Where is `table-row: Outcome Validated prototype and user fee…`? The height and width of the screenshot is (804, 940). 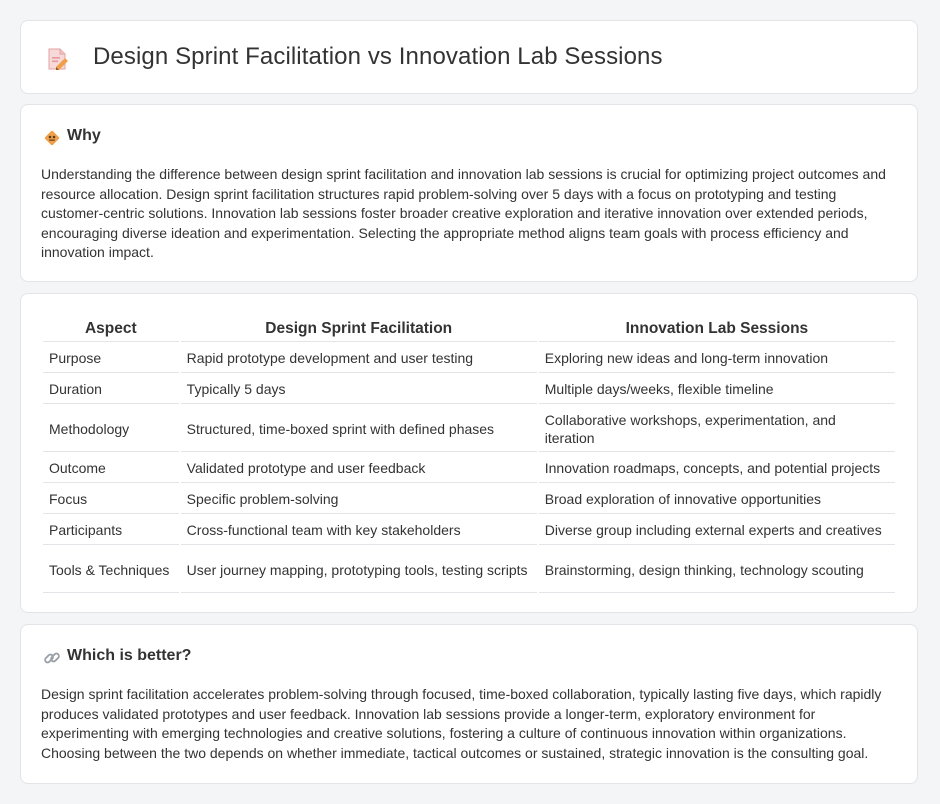
table-row: Outcome Validated prototype and user fee… is located at coordinates (469, 468).